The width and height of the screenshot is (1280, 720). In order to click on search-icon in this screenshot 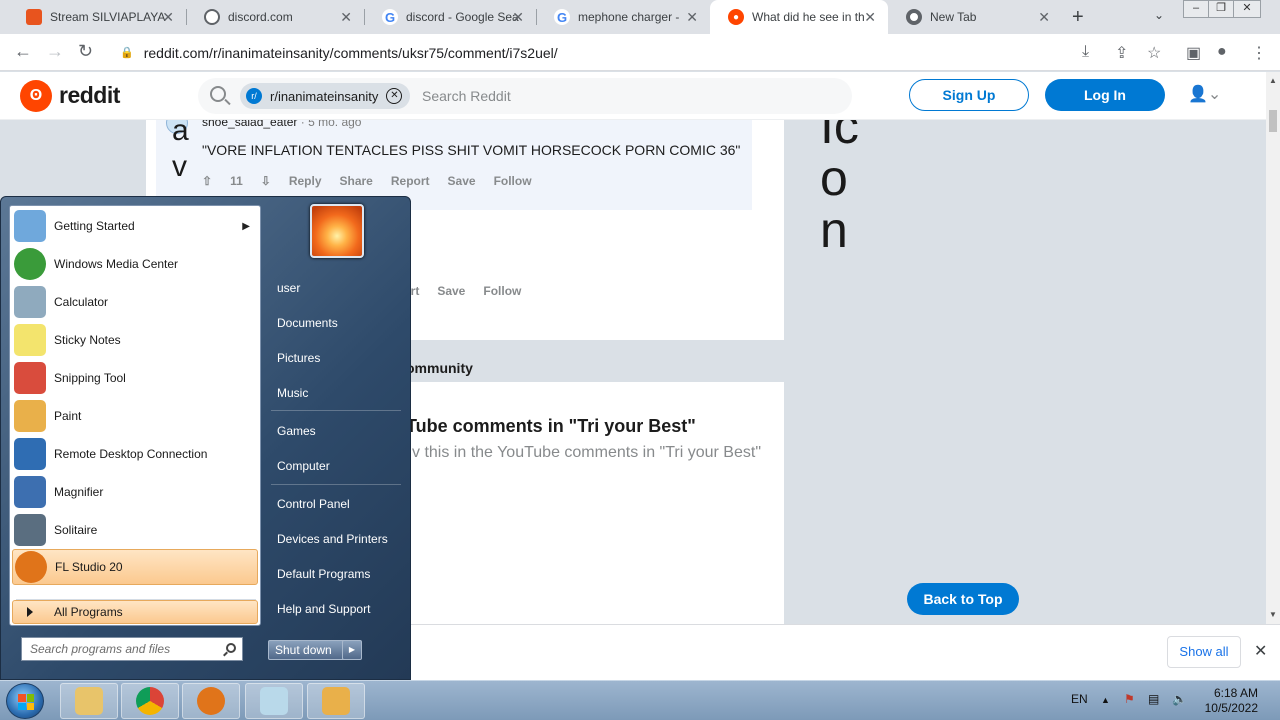, I will do `click(231, 648)`.